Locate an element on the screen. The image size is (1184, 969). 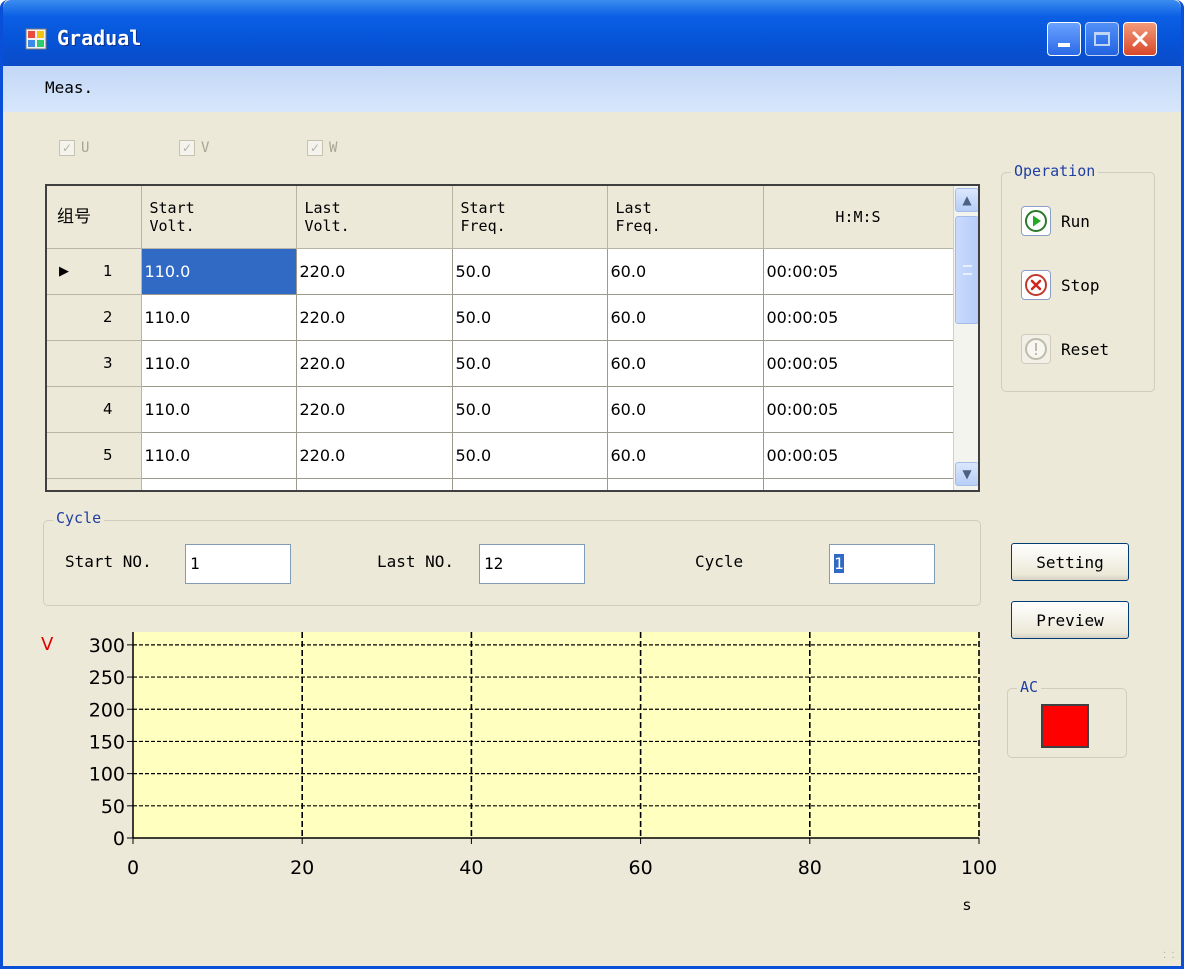
reset-button: Reset is located at coordinates (1081, 349).